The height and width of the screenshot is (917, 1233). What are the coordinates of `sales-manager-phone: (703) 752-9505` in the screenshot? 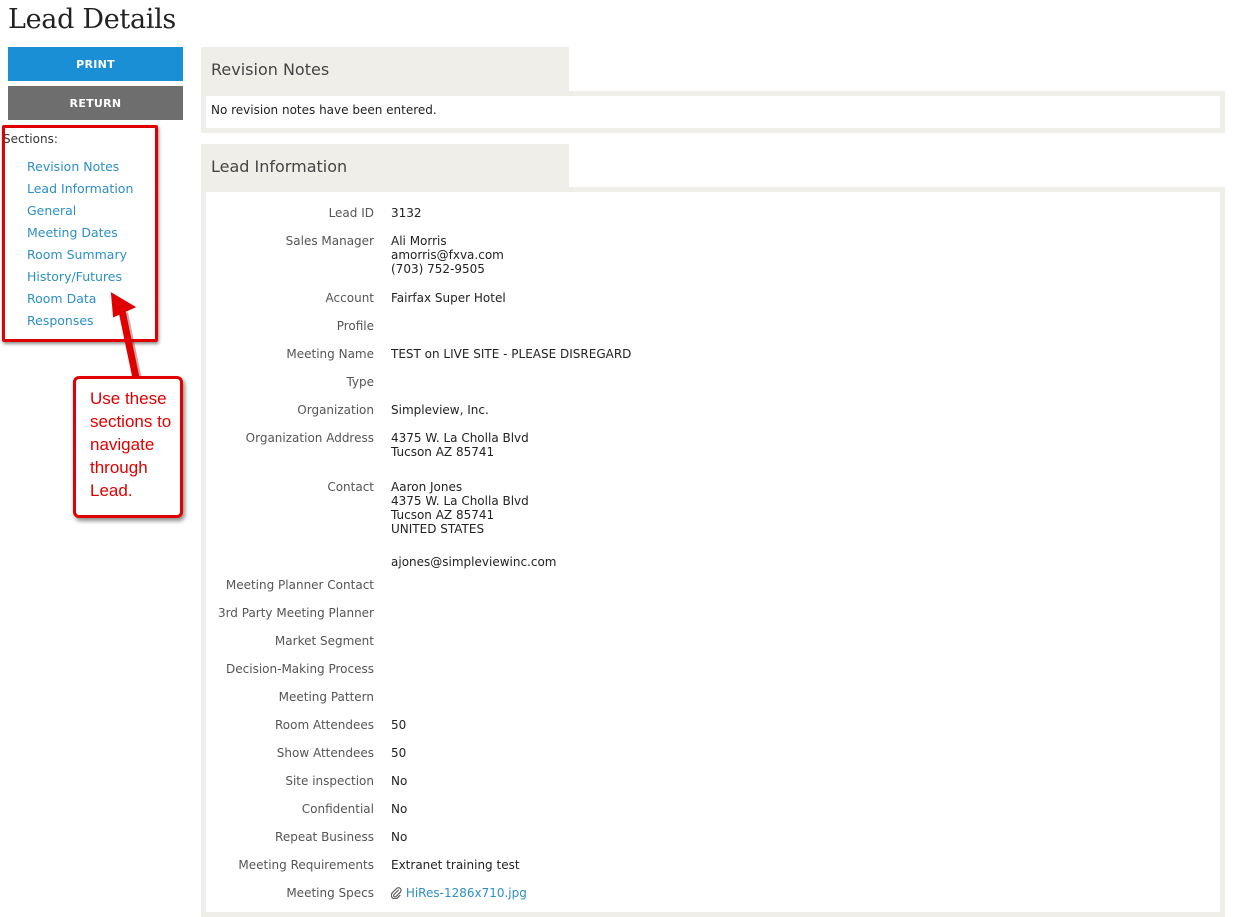 It's located at (438, 269).